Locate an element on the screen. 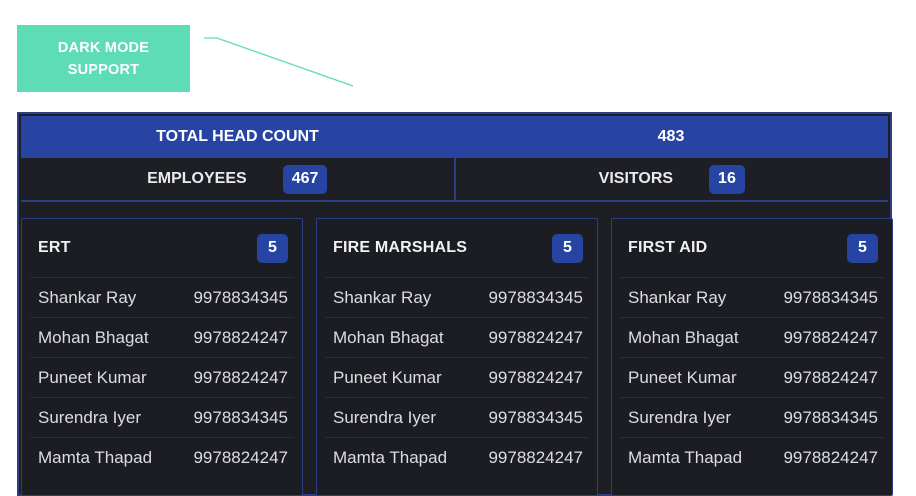 The width and height of the screenshot is (916, 496). group-card-header: FIRST AID 5 is located at coordinates (752, 248).